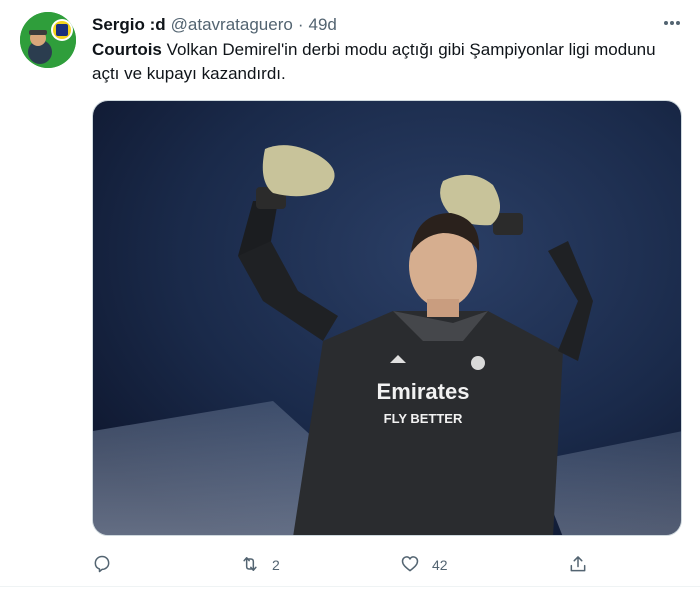 Image resolution: width=700 pixels, height=589 pixels. What do you see at coordinates (350, 586) in the screenshot?
I see `divider` at bounding box center [350, 586].